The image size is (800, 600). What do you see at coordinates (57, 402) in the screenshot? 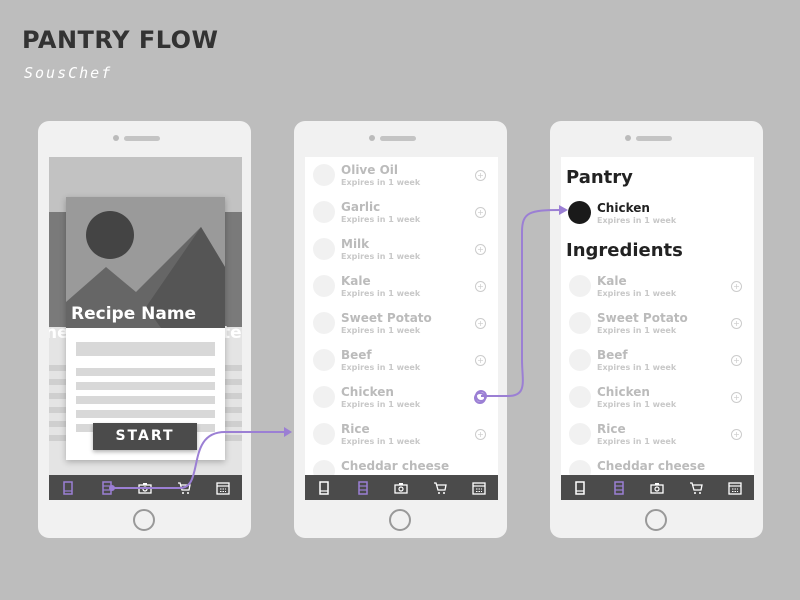
I see `prev-card-lines` at bounding box center [57, 402].